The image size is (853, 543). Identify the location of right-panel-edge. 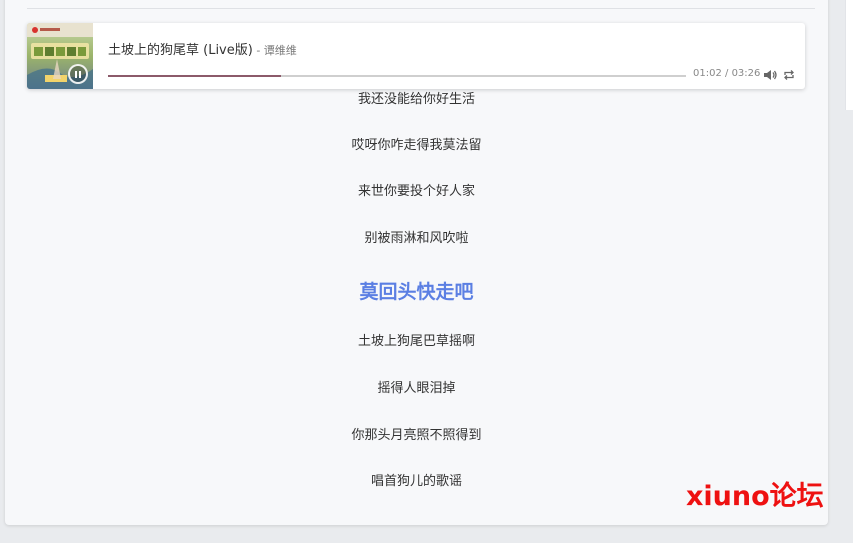
(849, 55).